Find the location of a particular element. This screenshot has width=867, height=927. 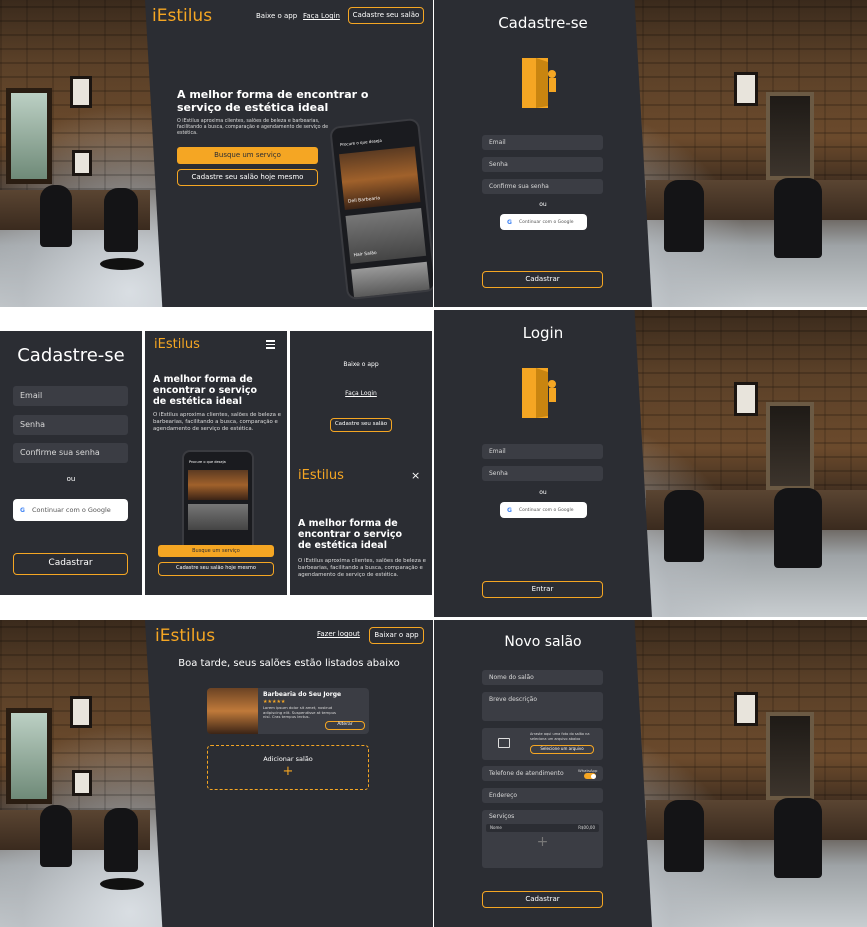

salon-name: Barbearia do Seu Jorge is located at coordinates (302, 694).